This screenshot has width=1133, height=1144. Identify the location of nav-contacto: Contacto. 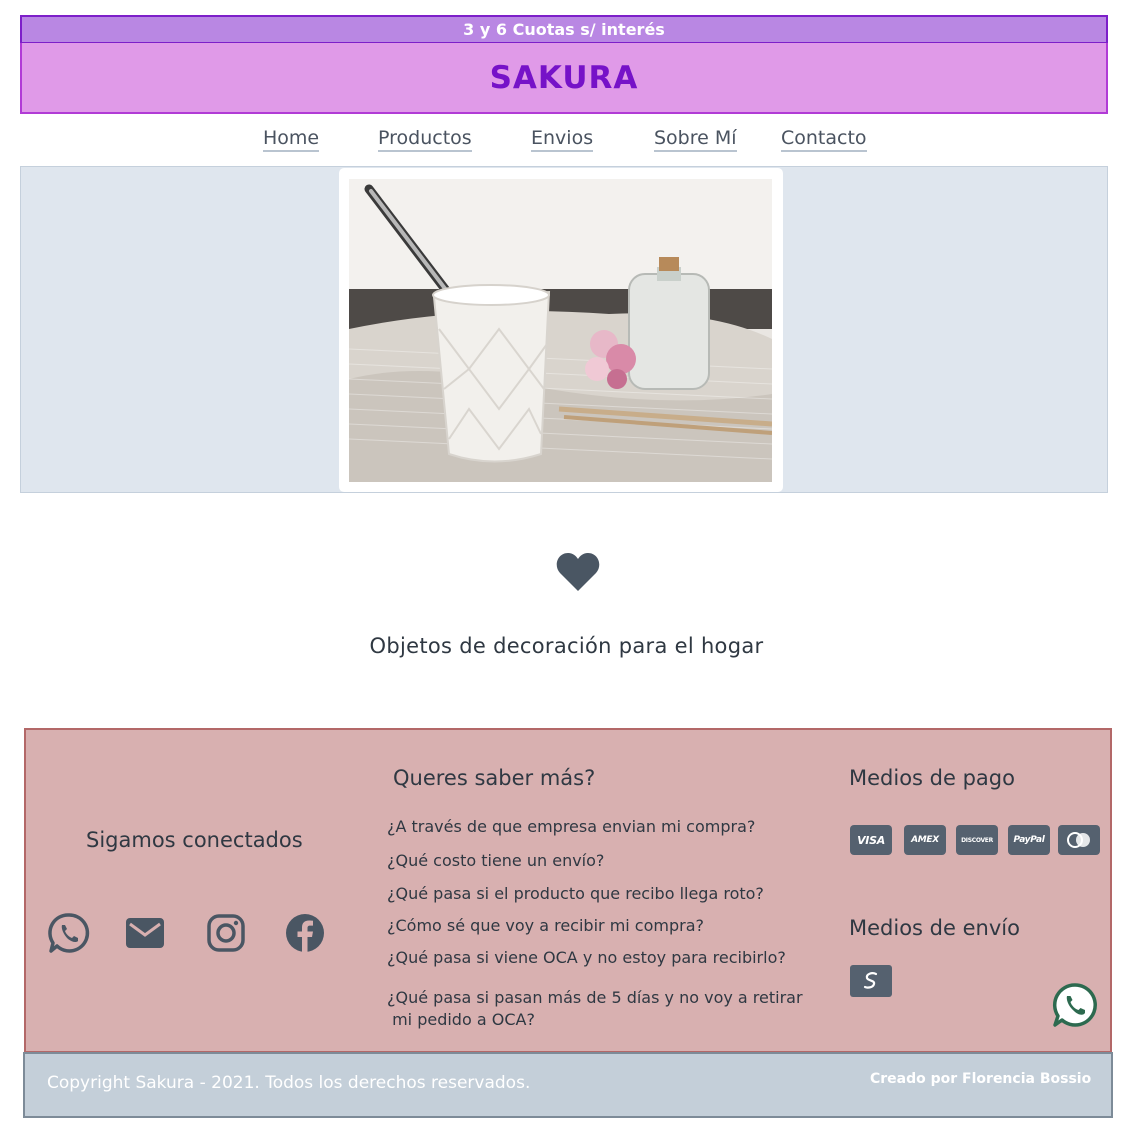
(824, 139).